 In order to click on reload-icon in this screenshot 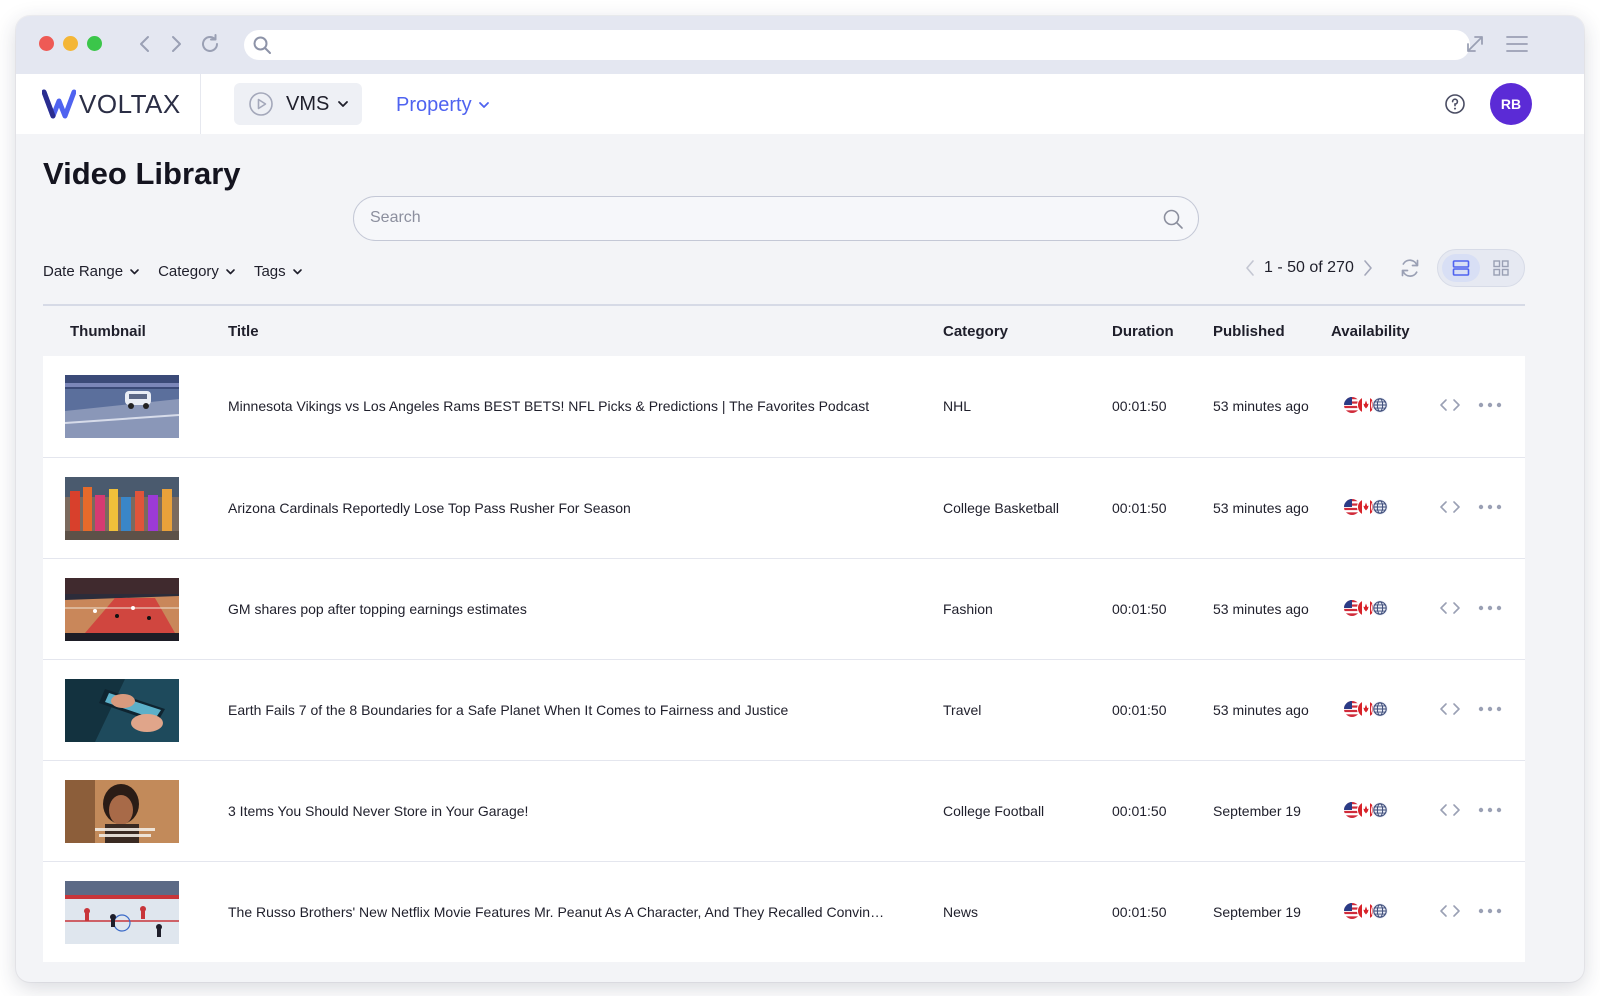, I will do `click(210, 43)`.